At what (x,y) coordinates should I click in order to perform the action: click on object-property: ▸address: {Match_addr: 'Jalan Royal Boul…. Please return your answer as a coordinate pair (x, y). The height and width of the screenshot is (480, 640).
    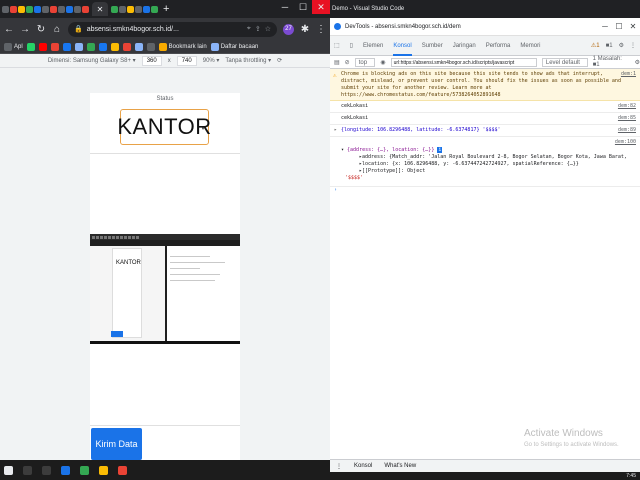
    Looking at the image, I should click on (483, 157).